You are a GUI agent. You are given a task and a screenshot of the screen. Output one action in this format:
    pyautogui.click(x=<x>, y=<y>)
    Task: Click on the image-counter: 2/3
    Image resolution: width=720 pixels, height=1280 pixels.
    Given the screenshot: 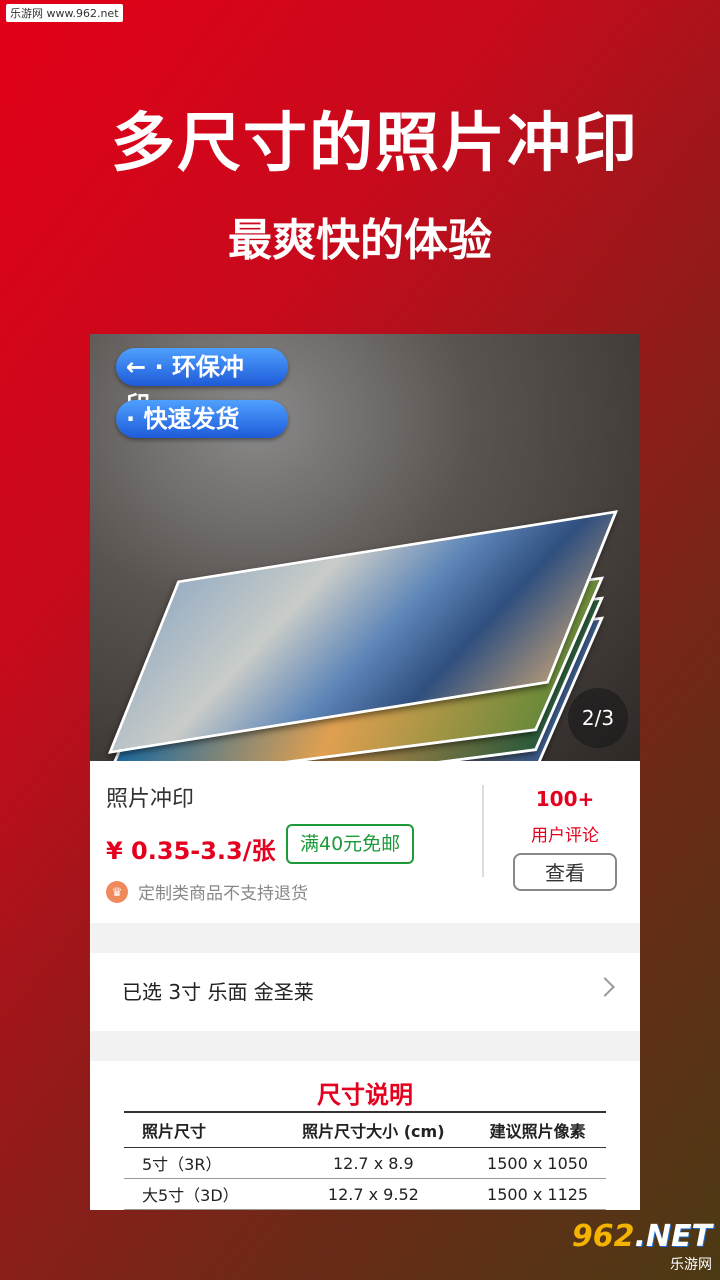 What is the action you would take?
    pyautogui.click(x=598, y=718)
    